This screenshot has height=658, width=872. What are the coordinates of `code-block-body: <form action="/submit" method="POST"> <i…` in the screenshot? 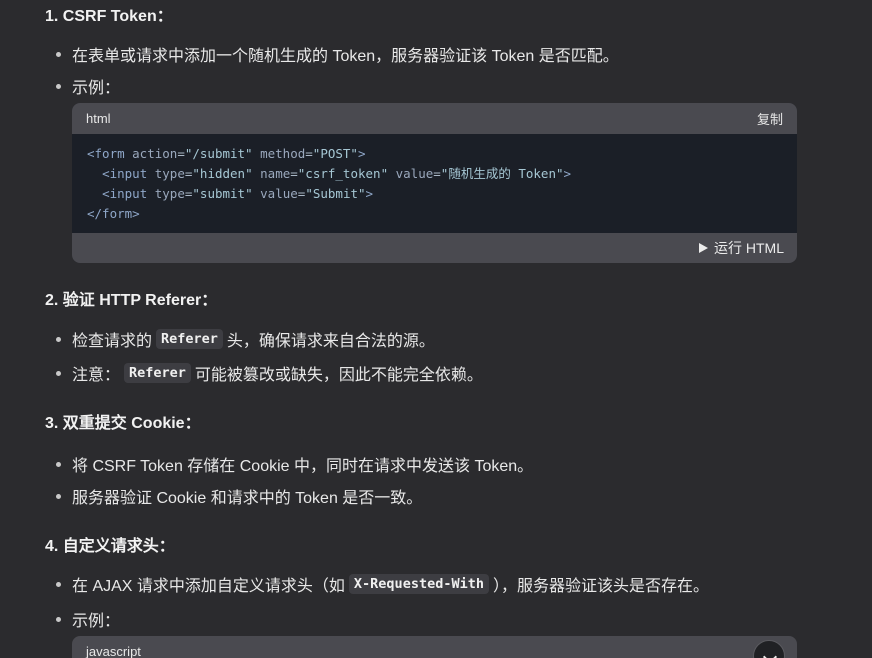 It's located at (434, 183).